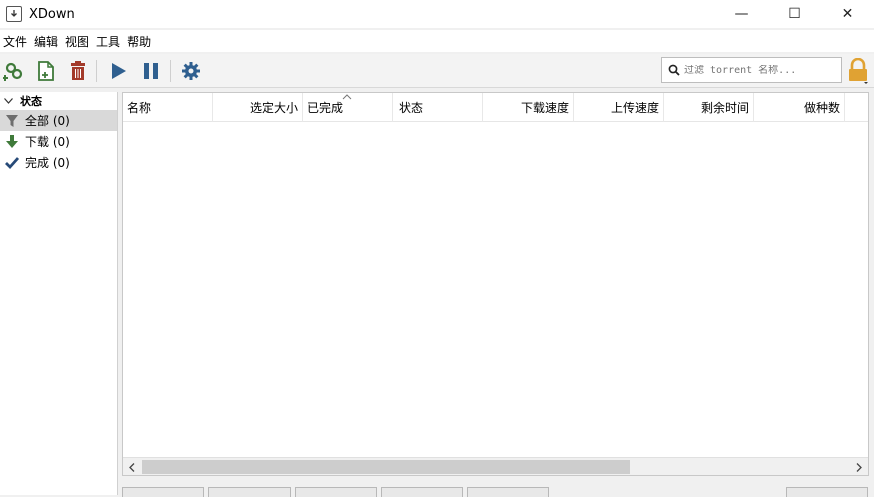  What do you see at coordinates (46, 71) in the screenshot?
I see `add-file-icon` at bounding box center [46, 71].